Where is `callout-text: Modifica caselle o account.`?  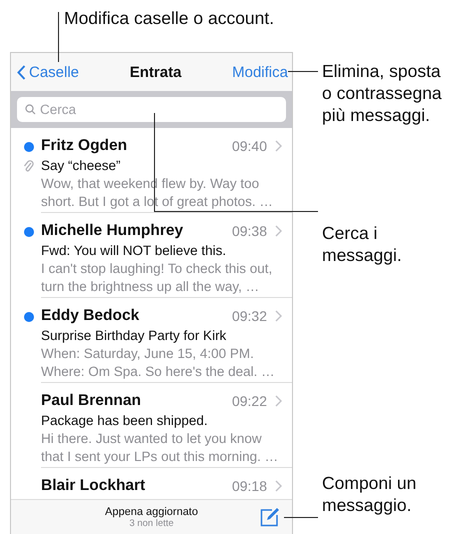 callout-text: Modifica caselle o account. is located at coordinates (170, 18).